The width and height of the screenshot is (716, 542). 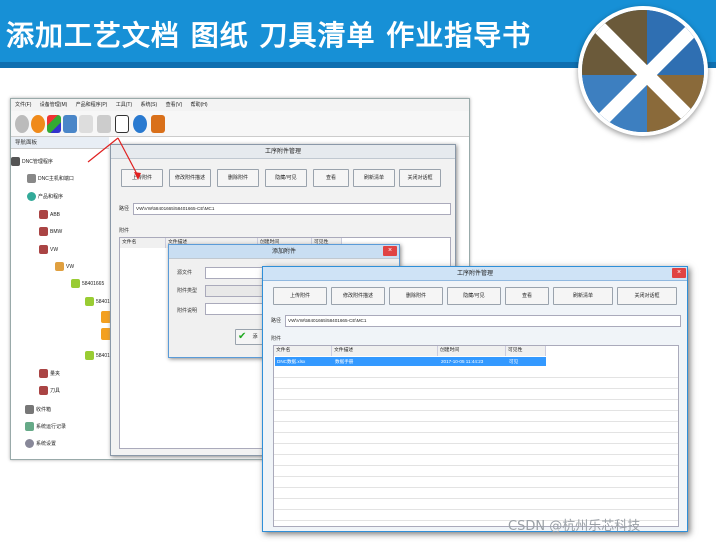 I want to click on tree-item: ABB, so click(x=49, y=214).